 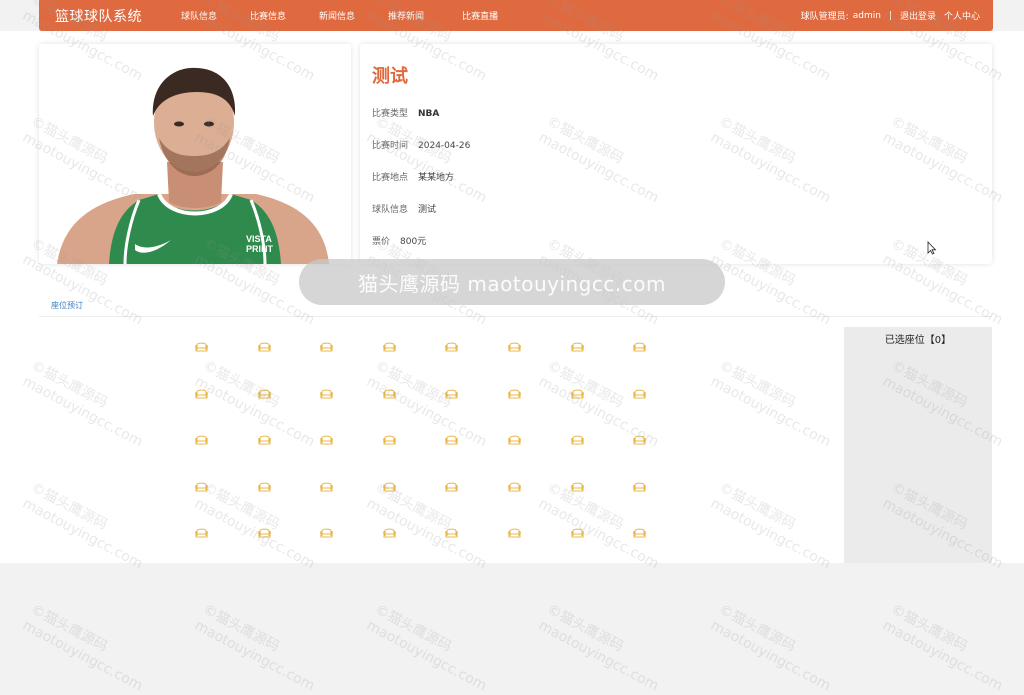 I want to click on nav-recommended-news: 推荐新闻, so click(x=406, y=15).